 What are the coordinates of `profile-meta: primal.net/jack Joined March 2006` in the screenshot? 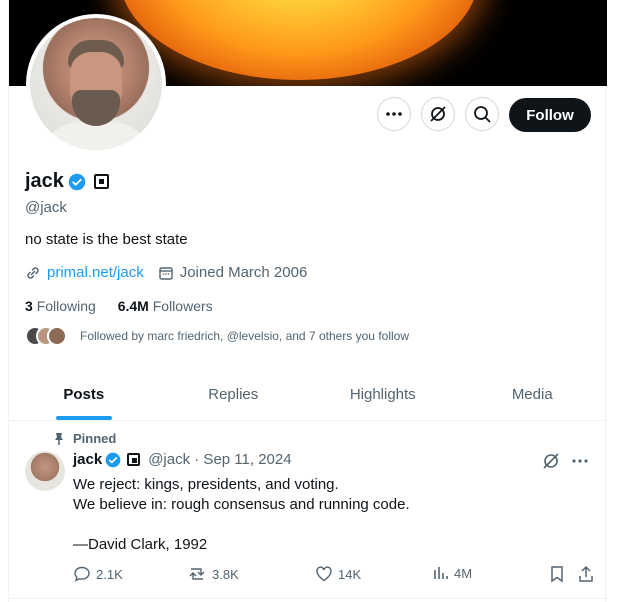 It's located at (166, 272).